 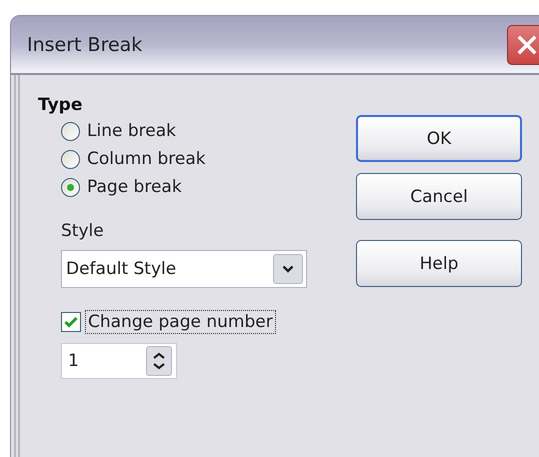 What do you see at coordinates (199, 159) in the screenshot?
I see `radio-option: Column break` at bounding box center [199, 159].